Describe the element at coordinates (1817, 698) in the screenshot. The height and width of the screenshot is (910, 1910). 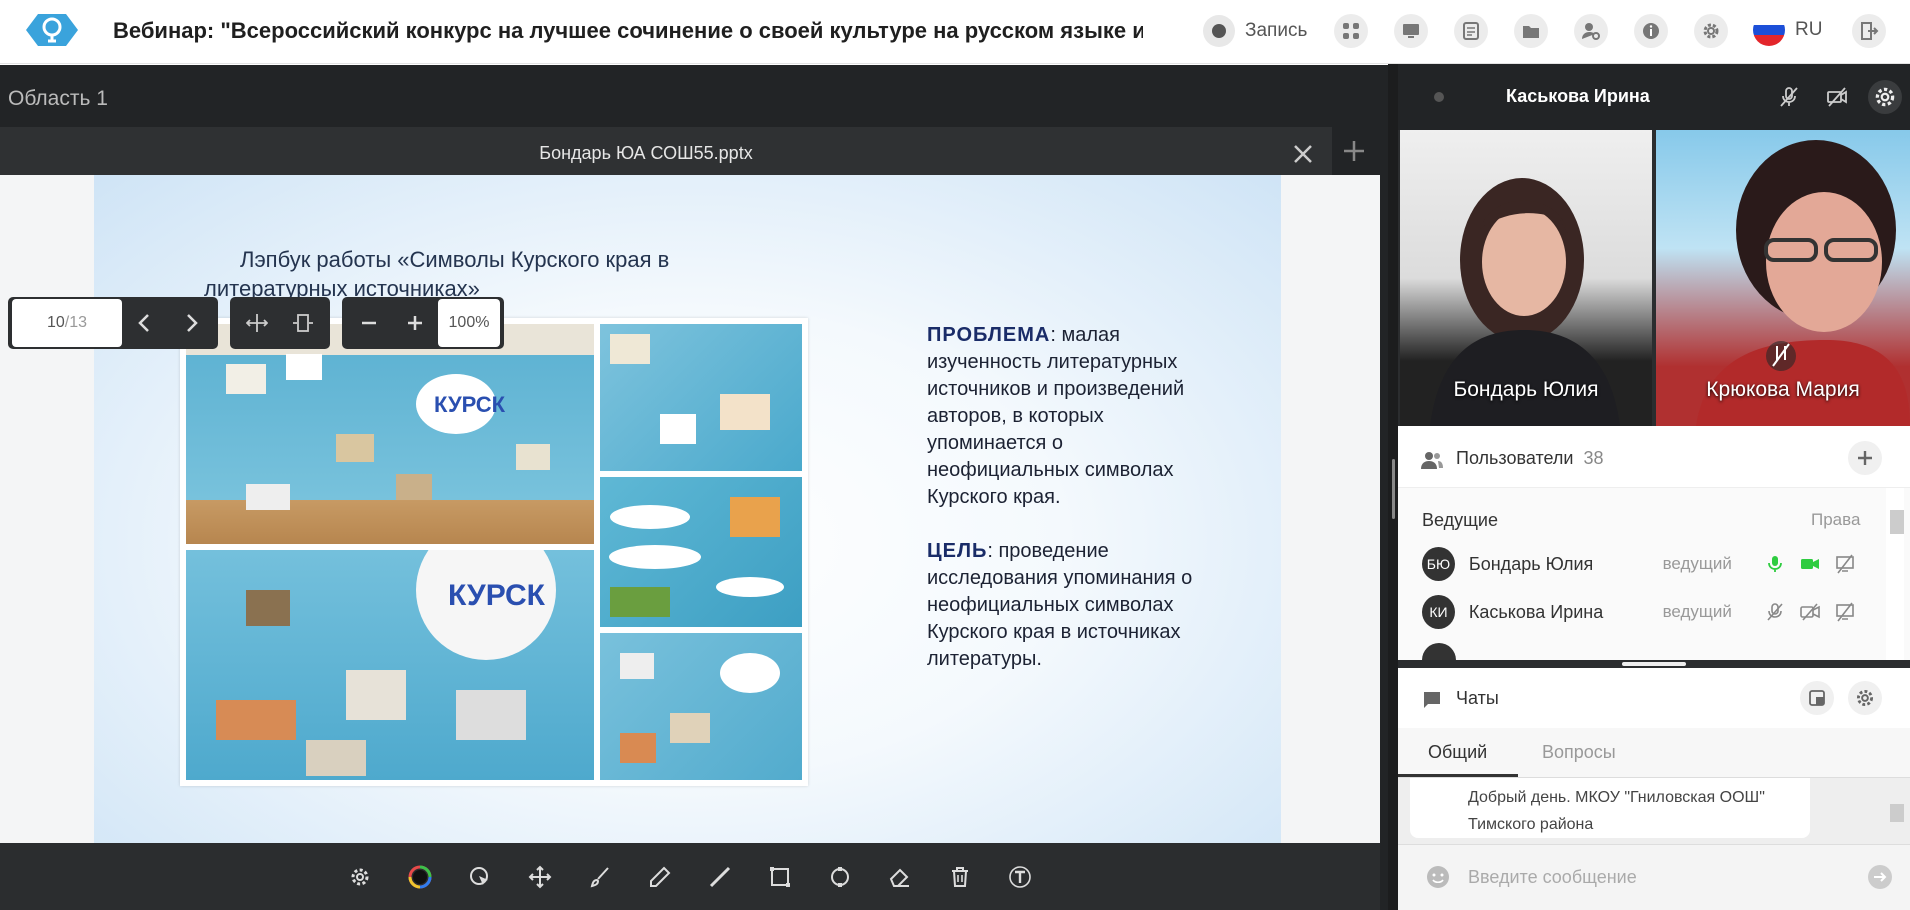
I see `chat-export-icon` at that location.